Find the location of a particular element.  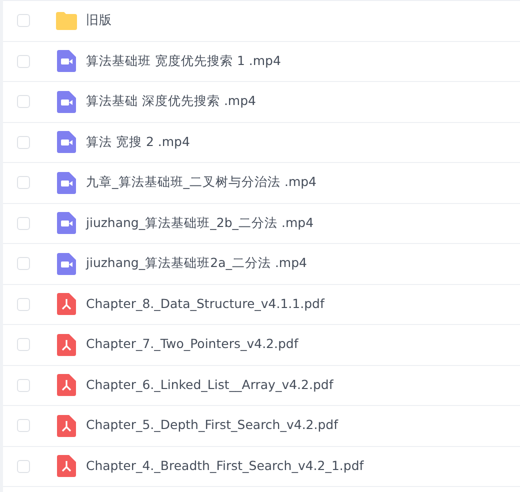

file-name: 算法 宽搜 2 .mp4 is located at coordinates (138, 142).